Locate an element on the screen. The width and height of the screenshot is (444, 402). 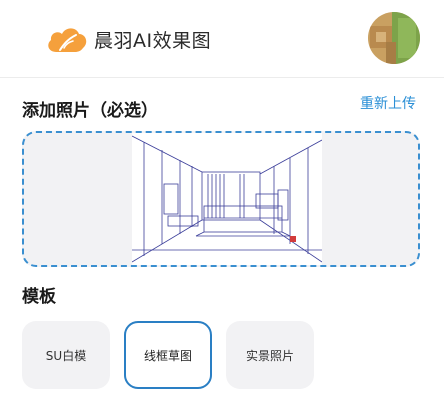
reupload-button: 重新上传 is located at coordinates (388, 103).